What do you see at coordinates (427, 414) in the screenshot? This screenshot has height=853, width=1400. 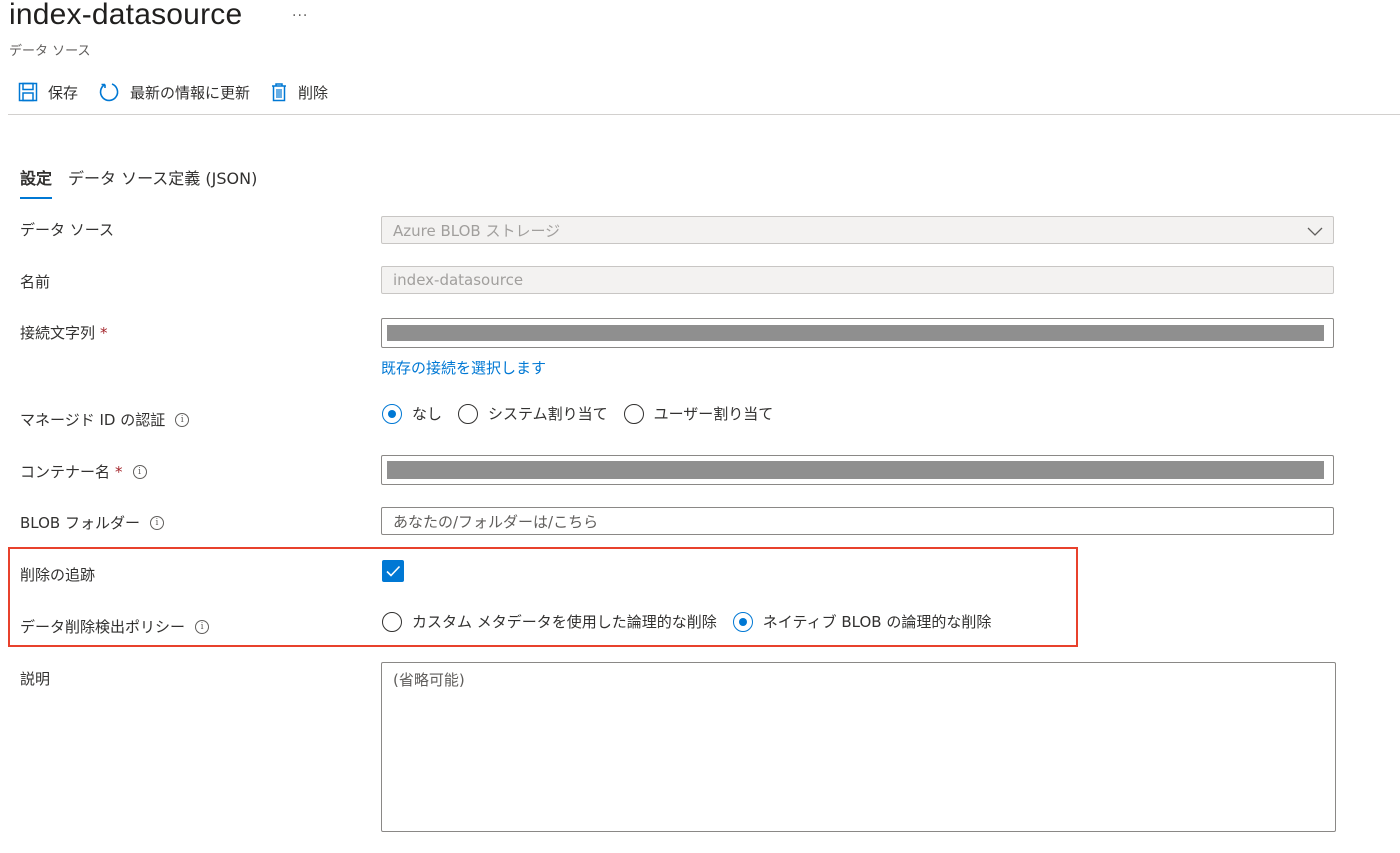 I see `radio-label: なし` at bounding box center [427, 414].